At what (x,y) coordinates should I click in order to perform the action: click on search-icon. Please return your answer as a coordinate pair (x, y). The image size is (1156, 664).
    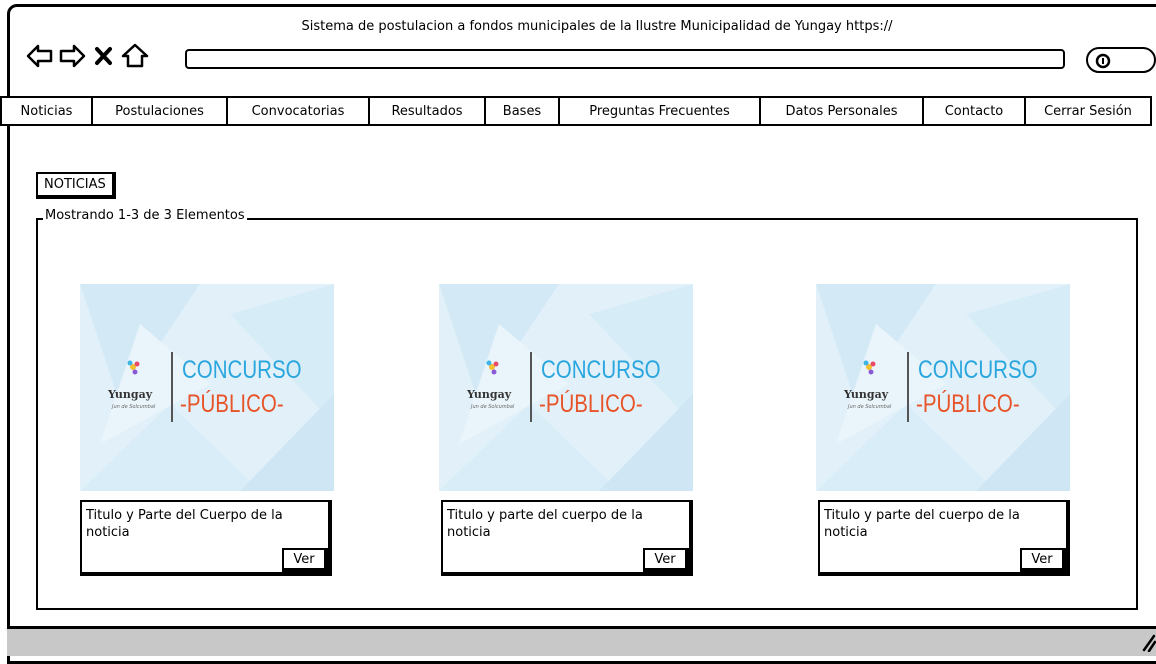
    Looking at the image, I should click on (1103, 61).